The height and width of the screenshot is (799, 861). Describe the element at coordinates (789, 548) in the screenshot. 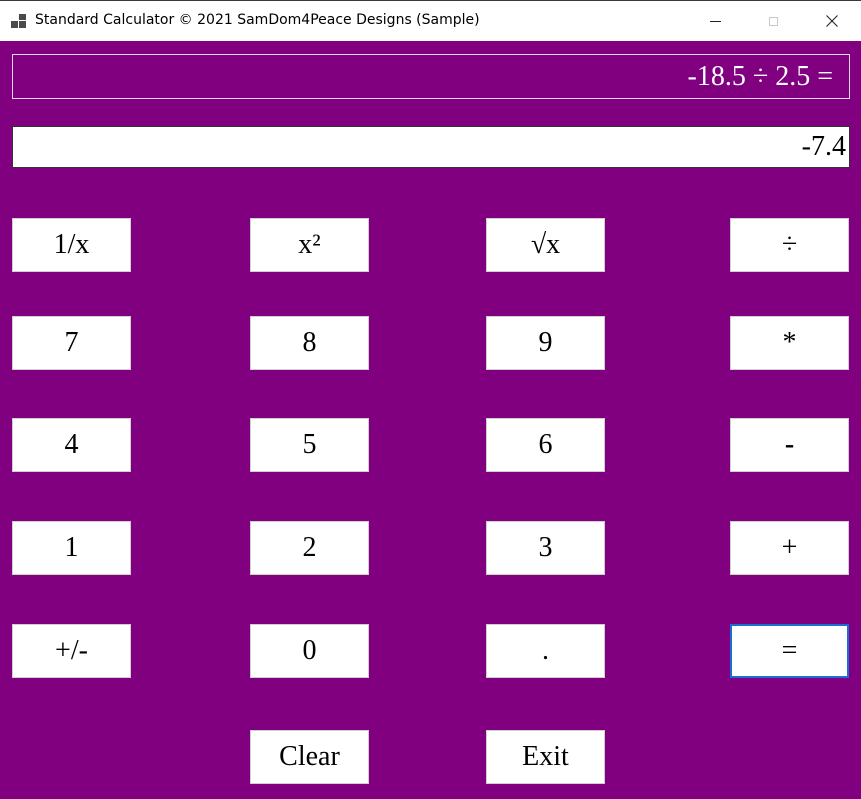

I see `add-button: +` at that location.